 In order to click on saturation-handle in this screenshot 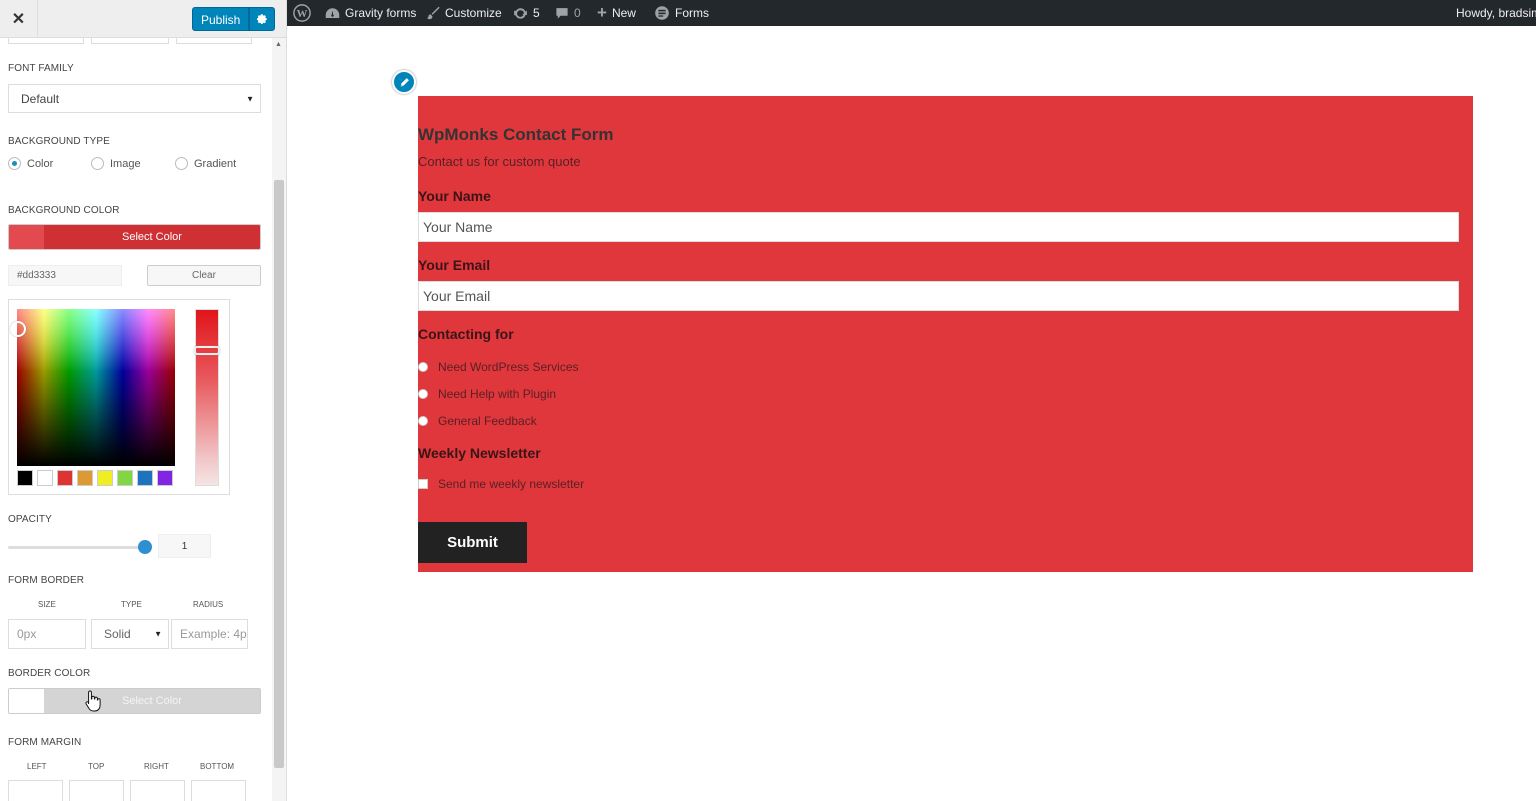, I will do `click(18, 329)`.